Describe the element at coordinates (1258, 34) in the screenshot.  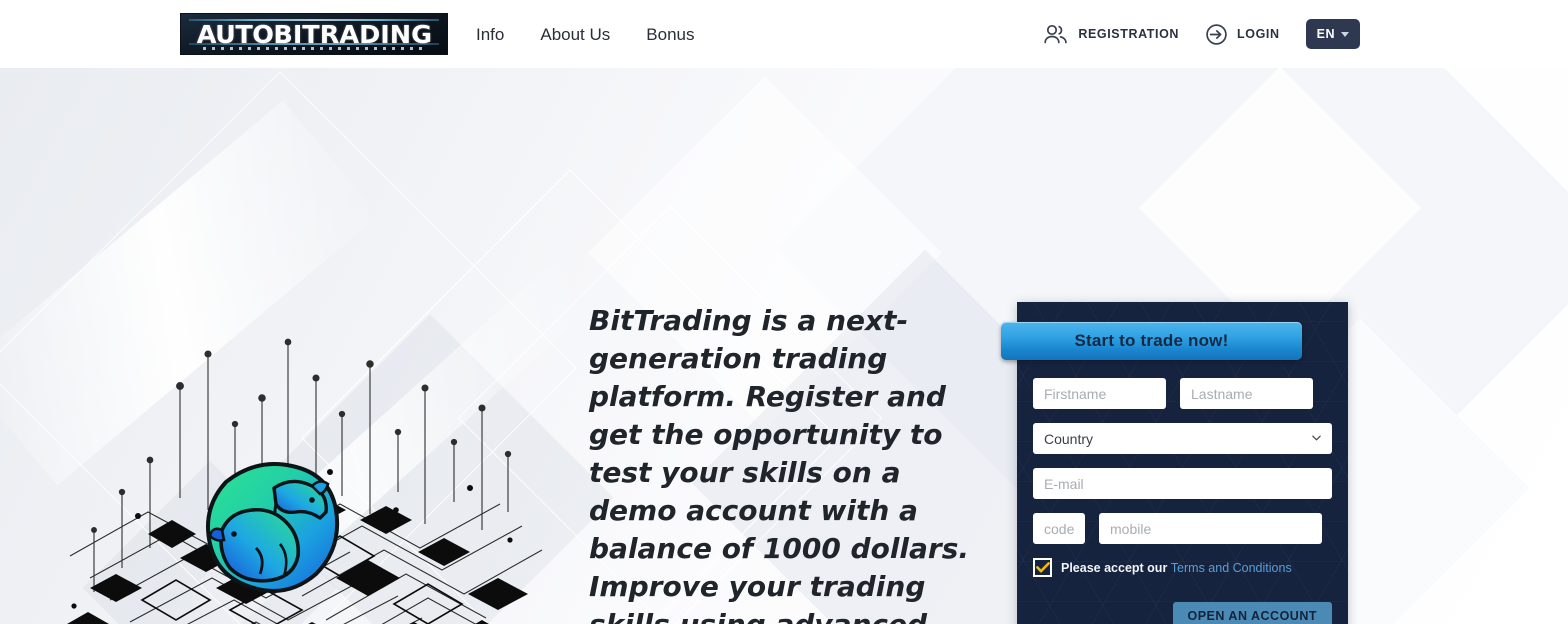
I see `login-label: LOGIN` at that location.